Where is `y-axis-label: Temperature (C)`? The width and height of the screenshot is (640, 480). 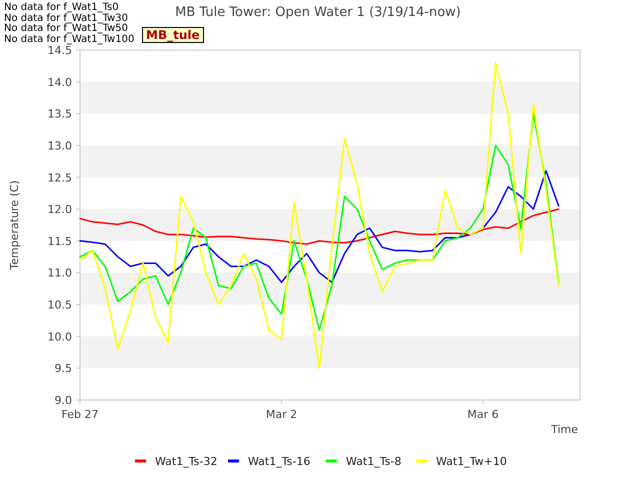 y-axis-label: Temperature (C) is located at coordinates (14, 225).